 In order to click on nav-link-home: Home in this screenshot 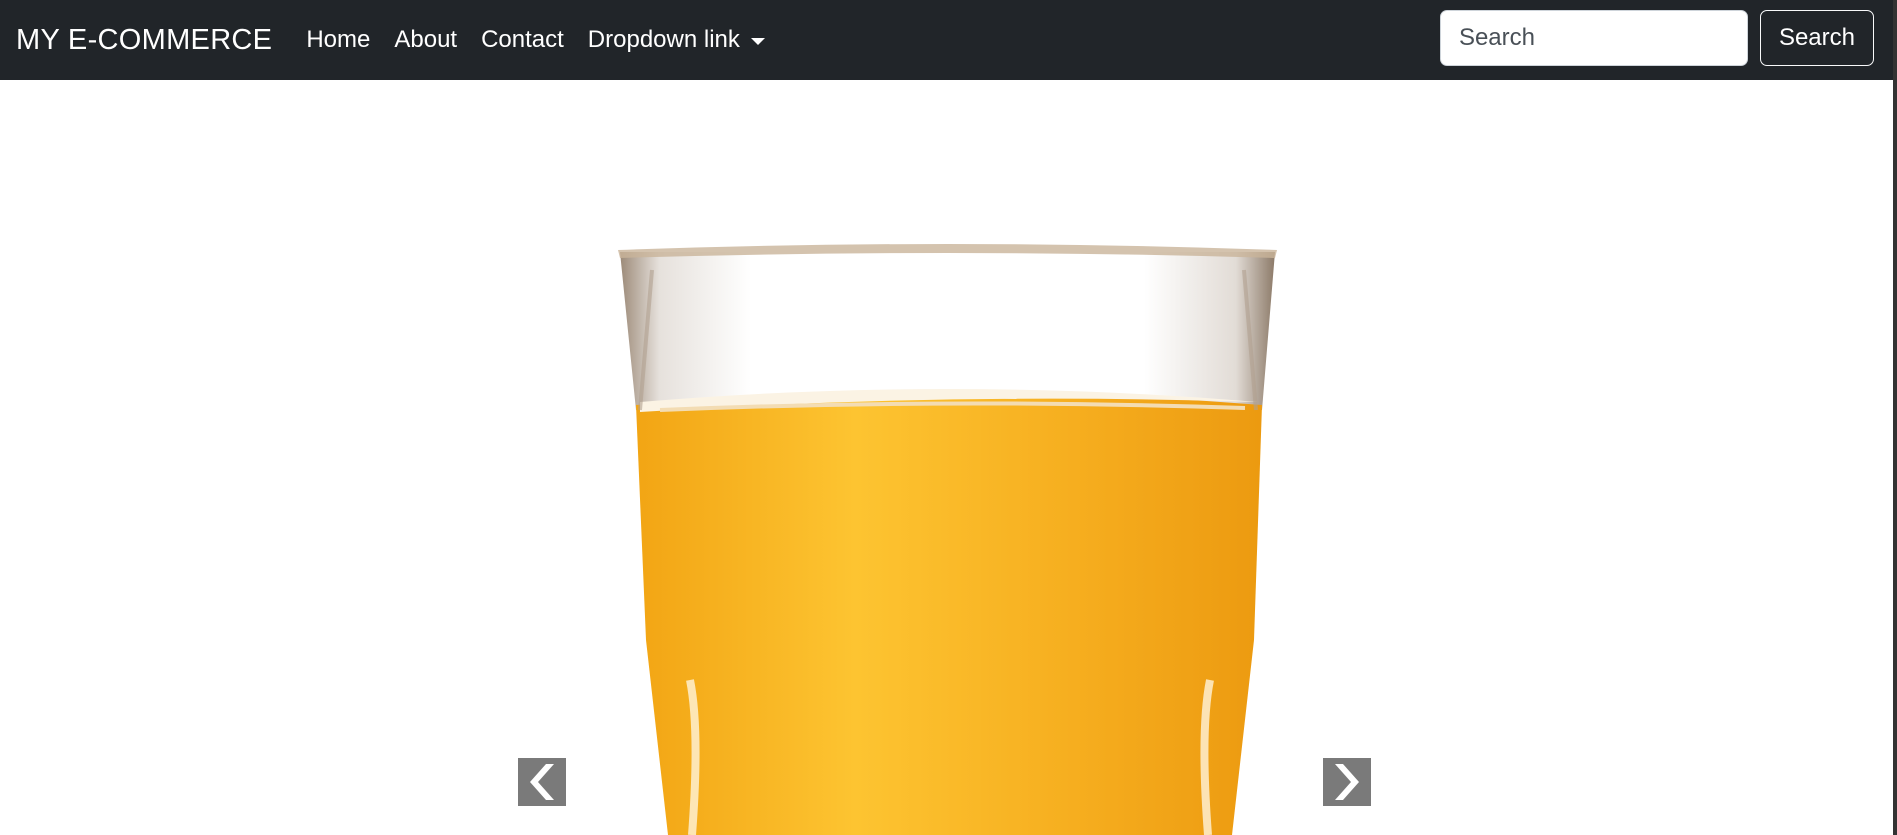, I will do `click(338, 40)`.